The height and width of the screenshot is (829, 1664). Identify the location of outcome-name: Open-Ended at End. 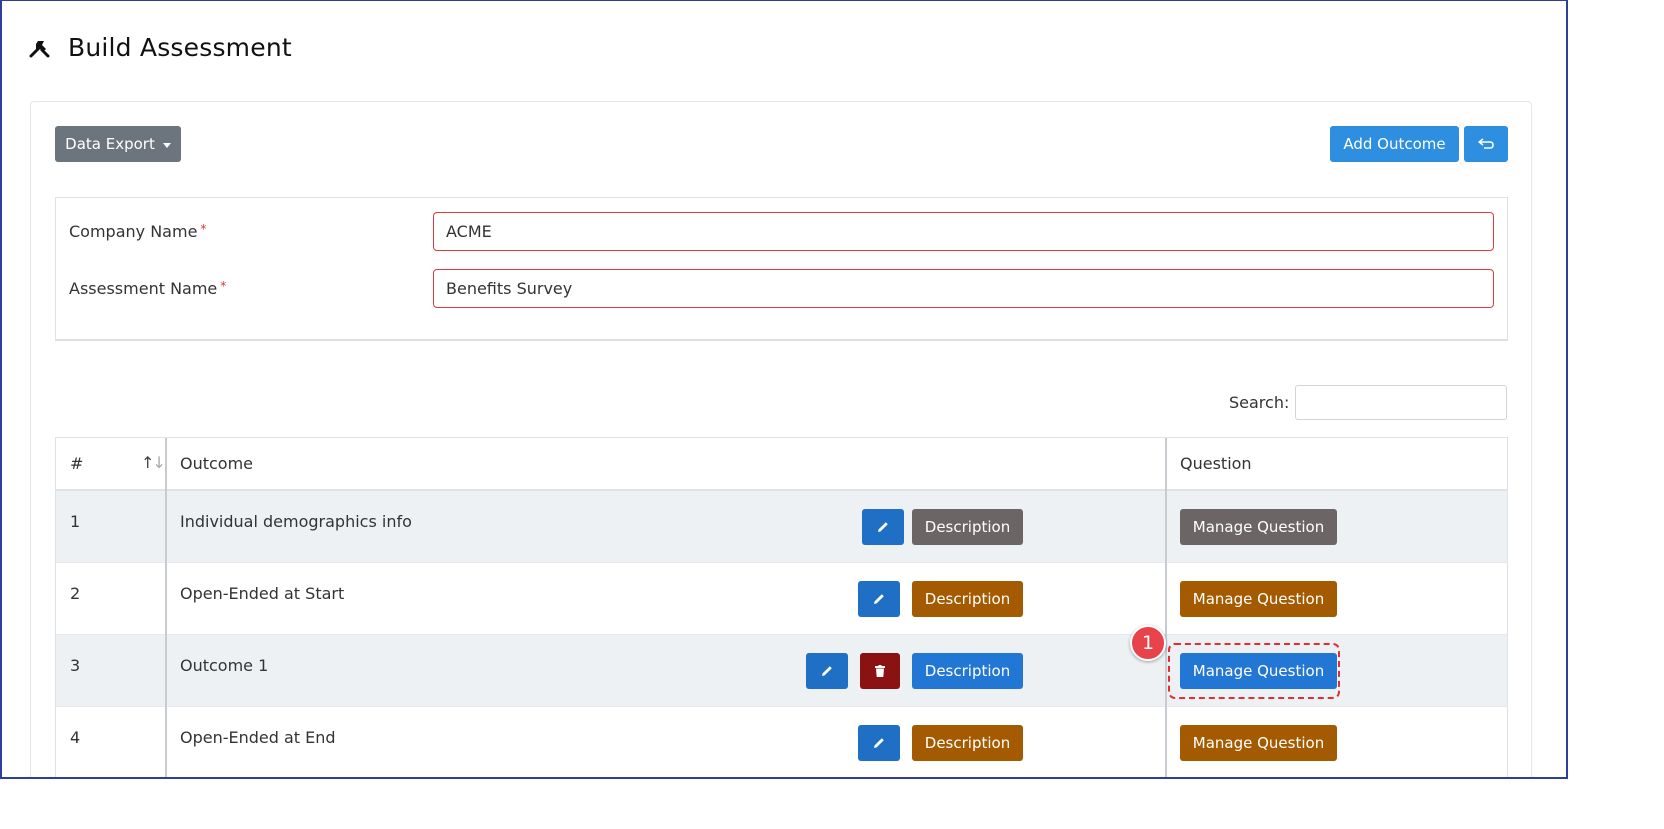
(258, 737).